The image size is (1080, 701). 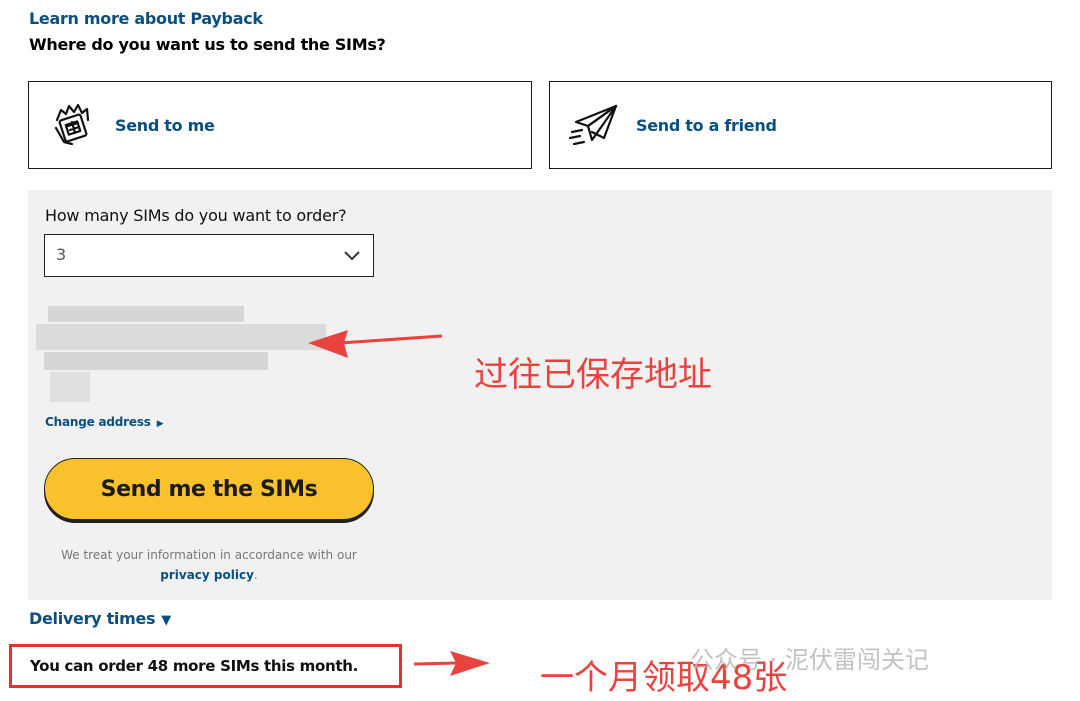 What do you see at coordinates (146, 18) in the screenshot?
I see `learn-more-payback-link: Learn more about Payback` at bounding box center [146, 18].